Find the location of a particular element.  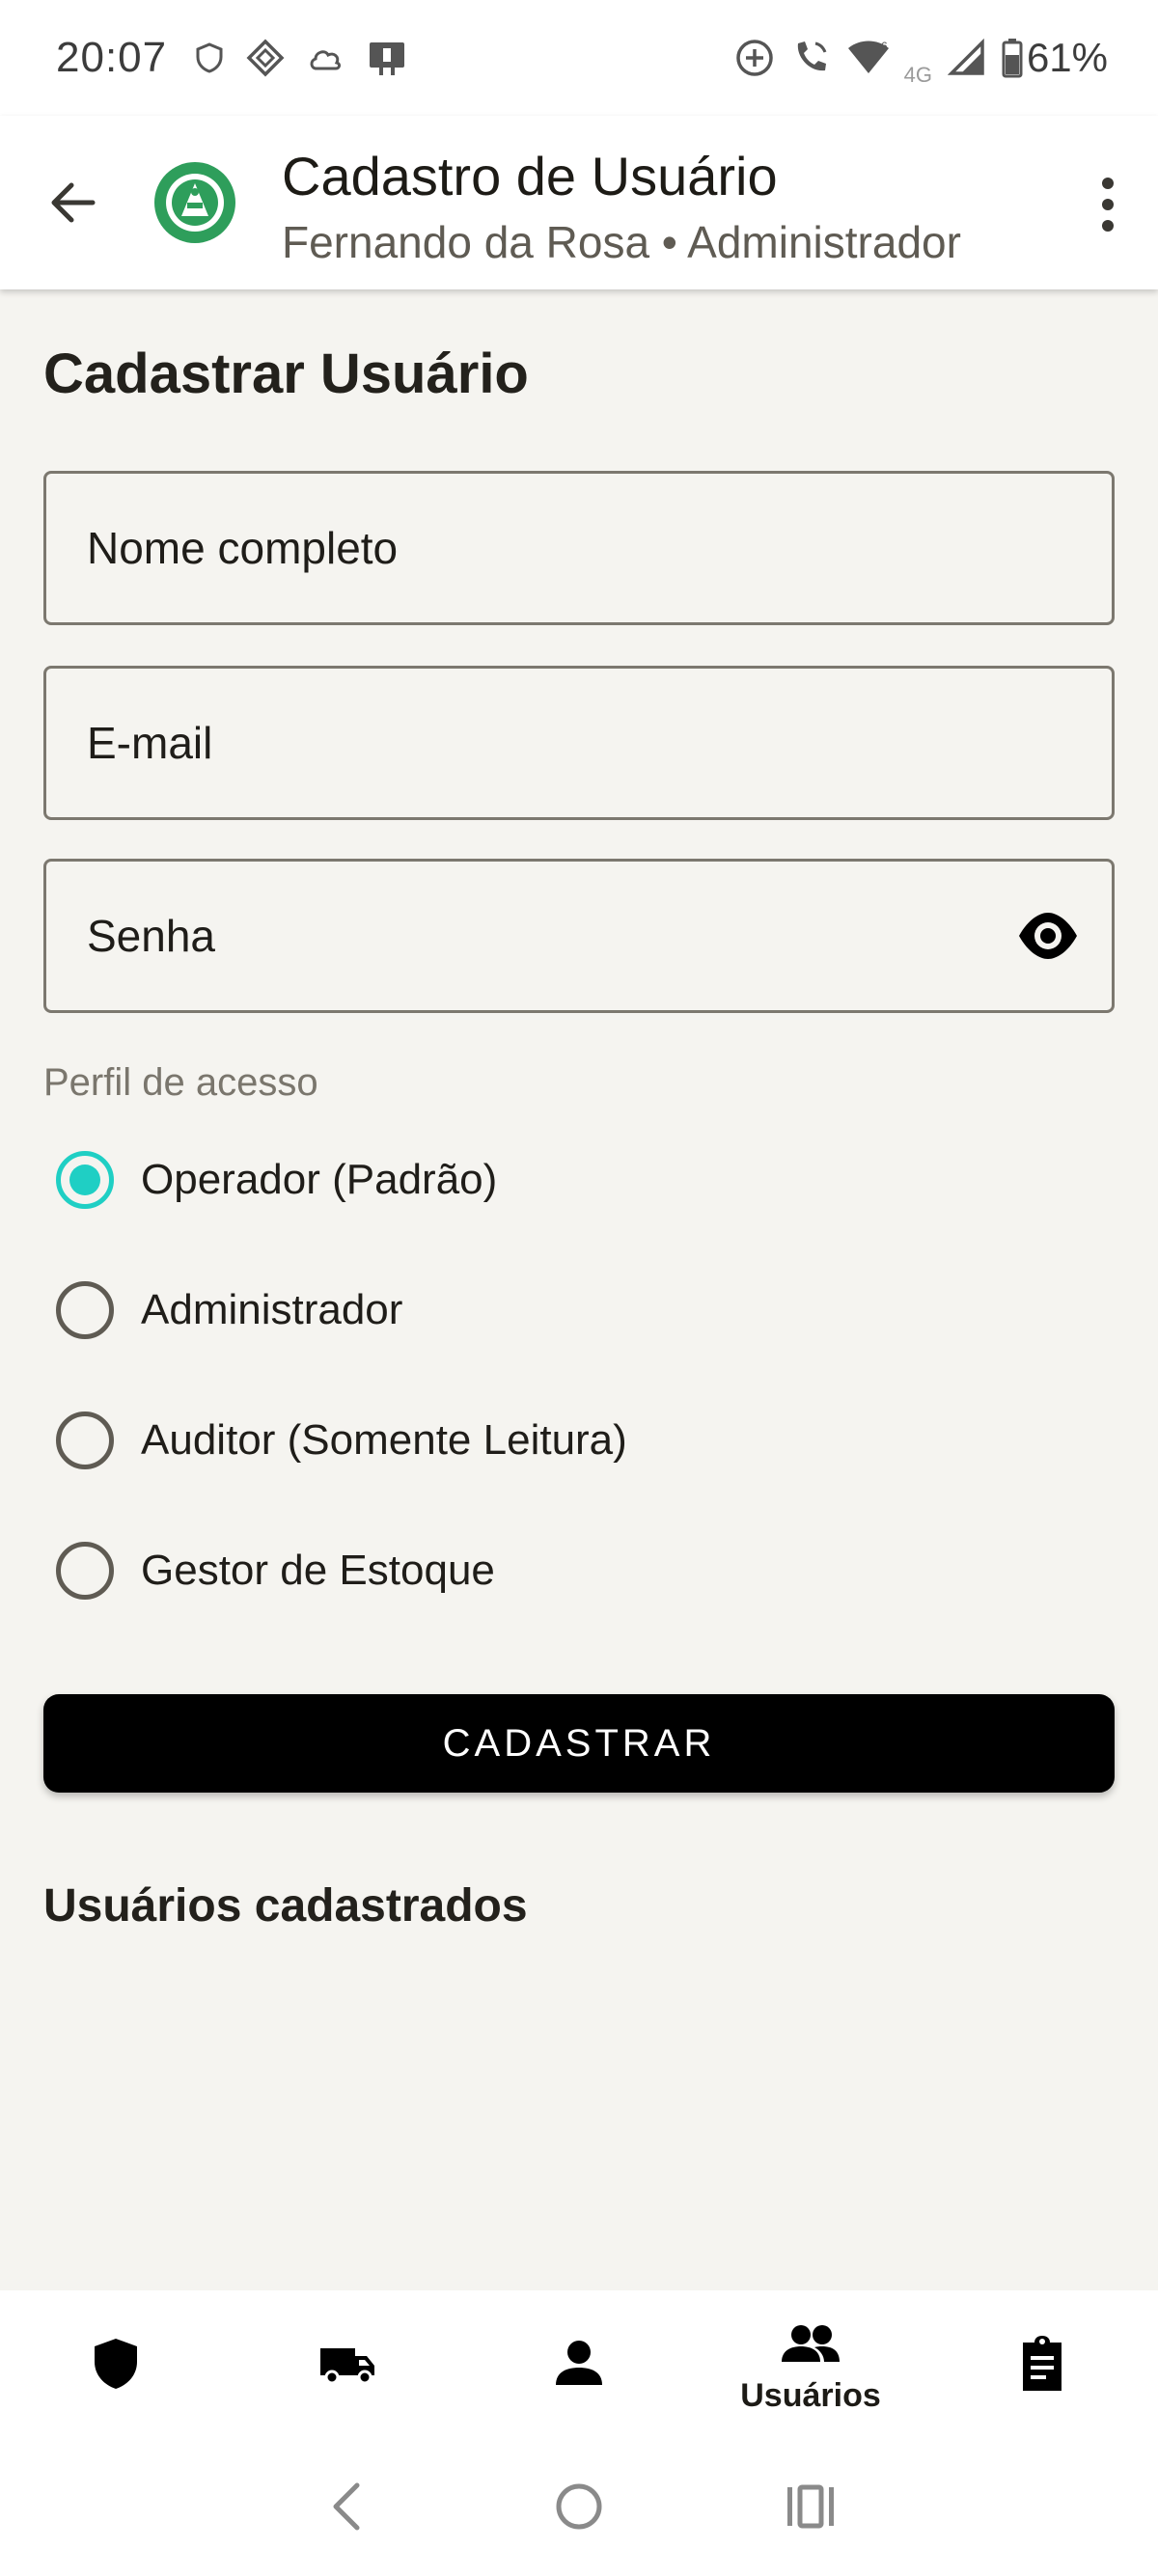

role-option-operador: Operador (Padrão) is located at coordinates (276, 1180).